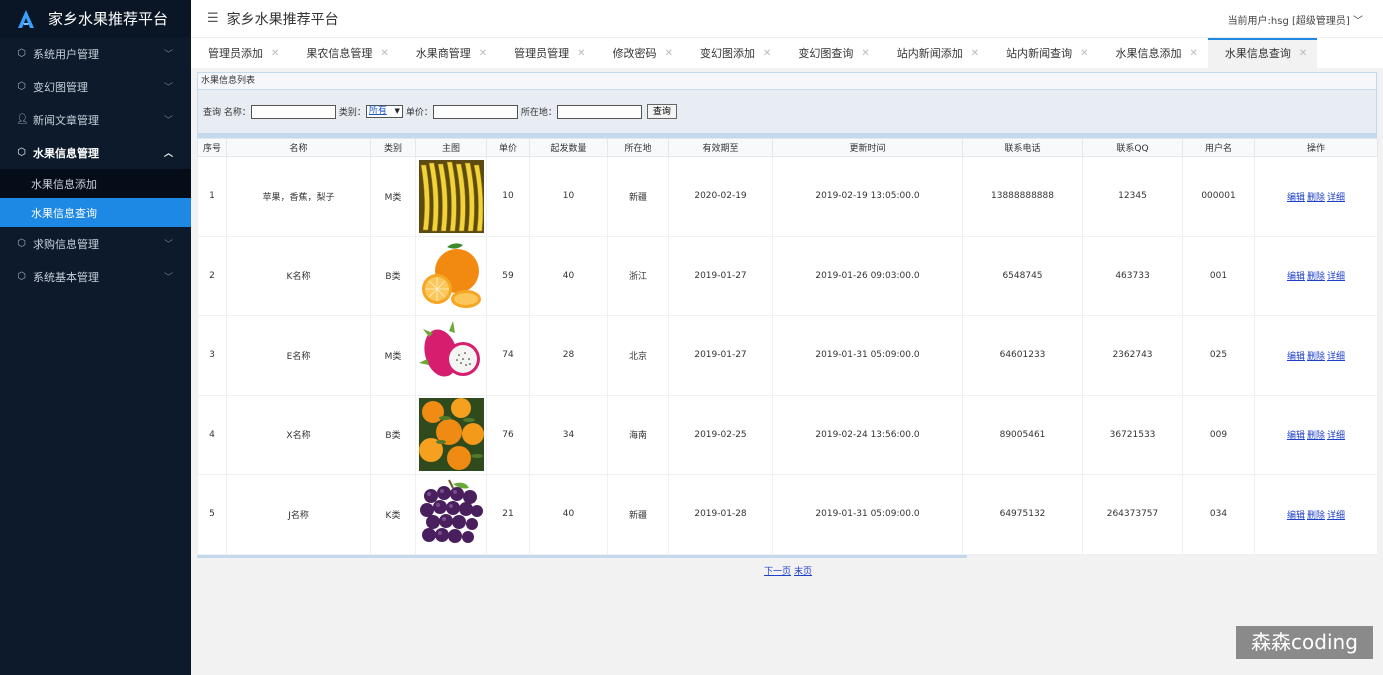 The height and width of the screenshot is (675, 1383). What do you see at coordinates (298, 514) in the screenshot?
I see `cell-name: J名称` at bounding box center [298, 514].